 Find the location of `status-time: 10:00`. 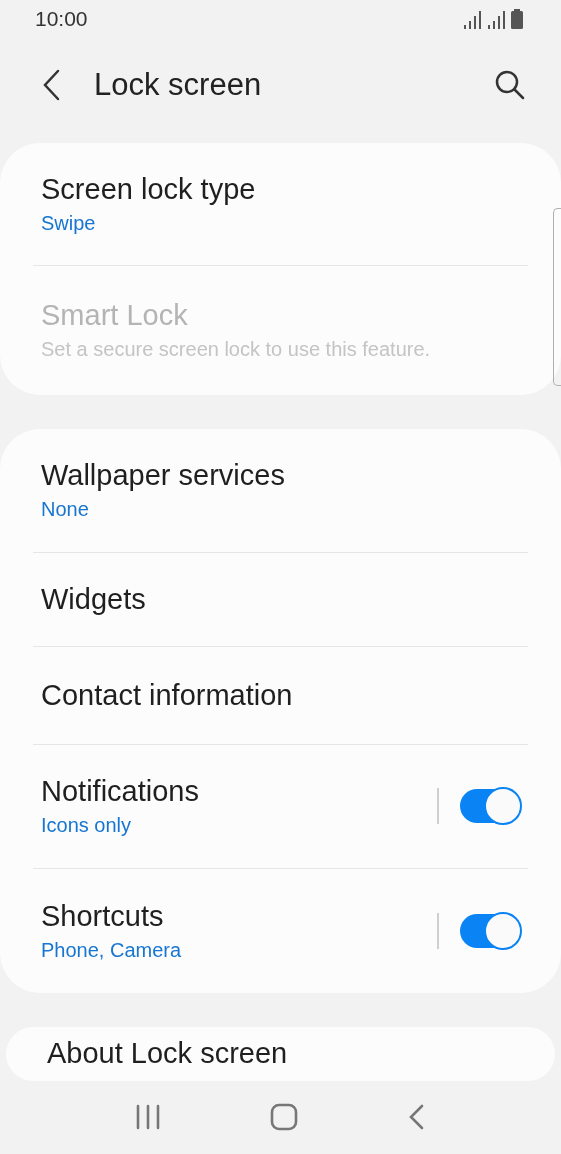

status-time: 10:00 is located at coordinates (61, 19).